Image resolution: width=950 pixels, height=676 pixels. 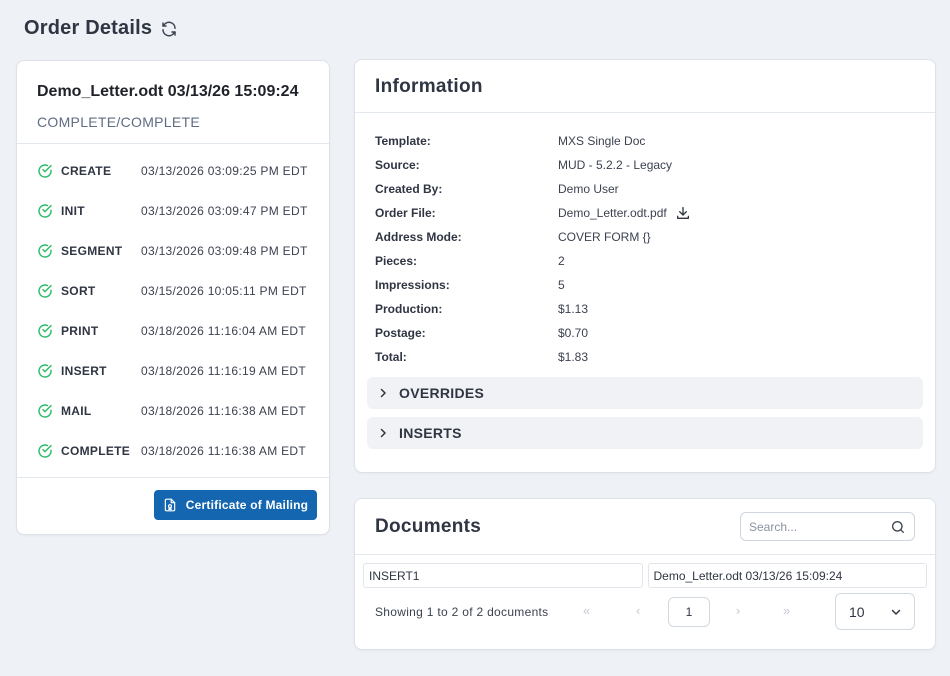 I want to click on certificate-of-mailing-button: Certificate of Mailing, so click(x=235, y=505).